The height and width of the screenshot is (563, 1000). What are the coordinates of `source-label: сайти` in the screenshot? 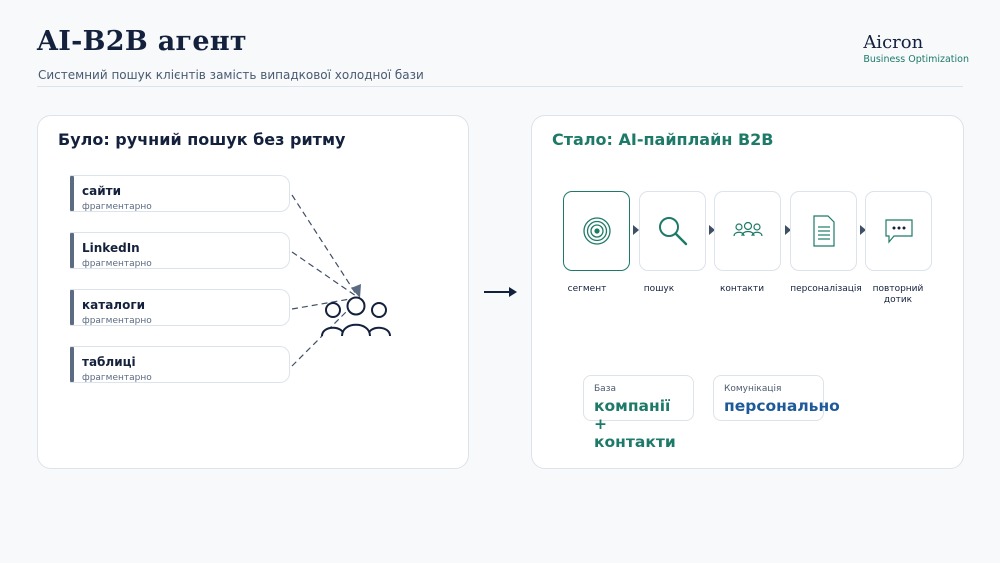 It's located at (101, 191).